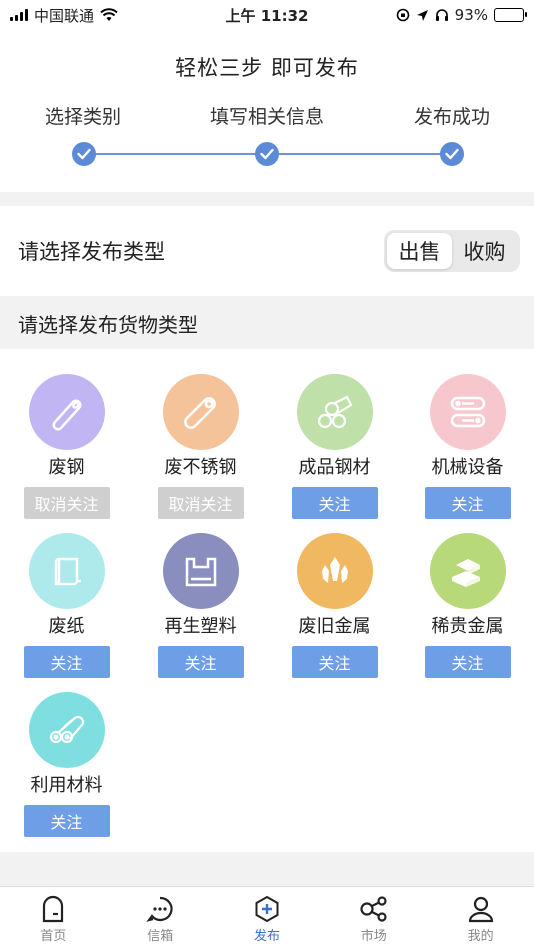 This screenshot has height=950, width=534. Describe the element at coordinates (373, 936) in the screenshot. I see `tab-label: 市场` at that location.